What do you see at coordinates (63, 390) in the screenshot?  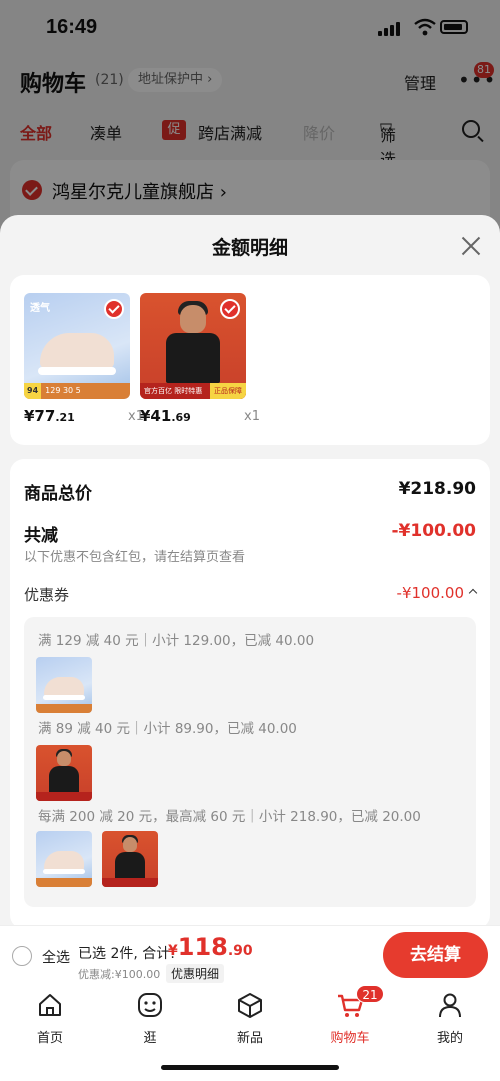 I see `product-band-text: 129 30 5` at bounding box center [63, 390].